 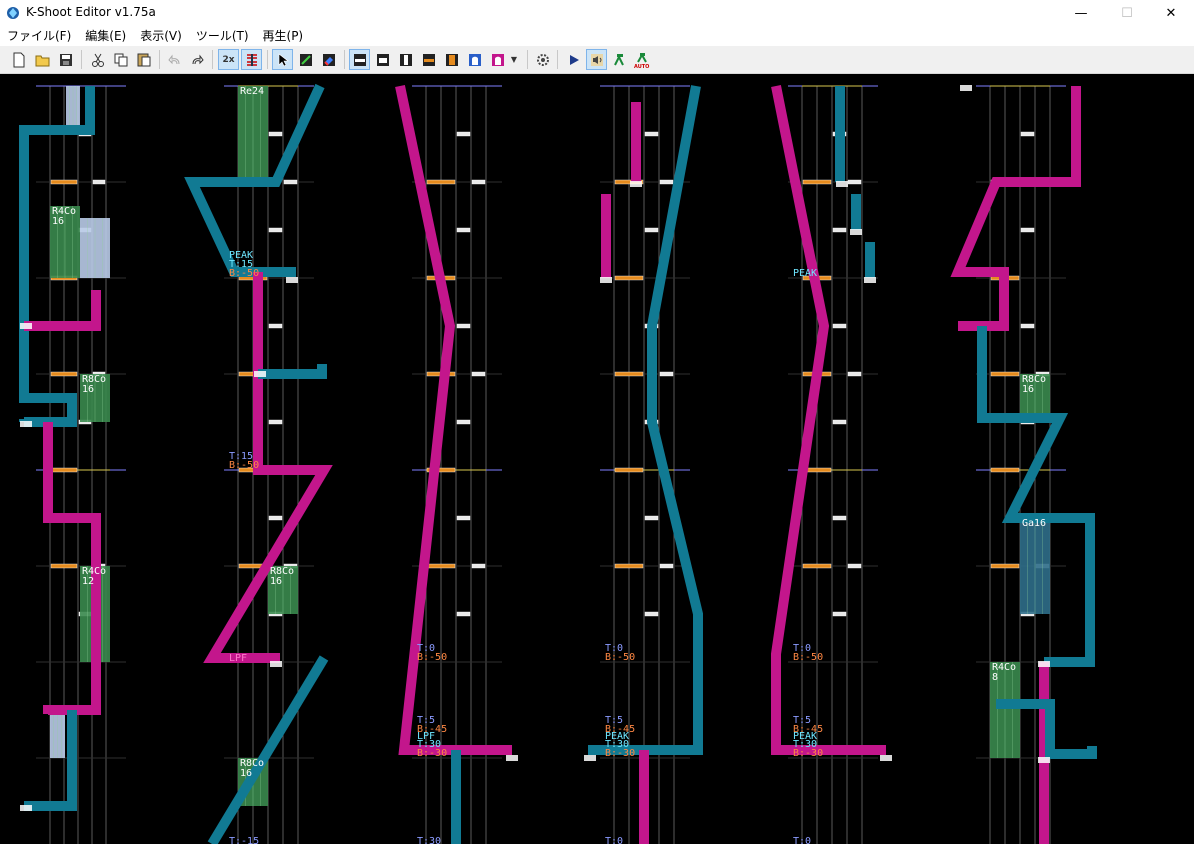 I want to click on laser-left-button, so click(x=474, y=59).